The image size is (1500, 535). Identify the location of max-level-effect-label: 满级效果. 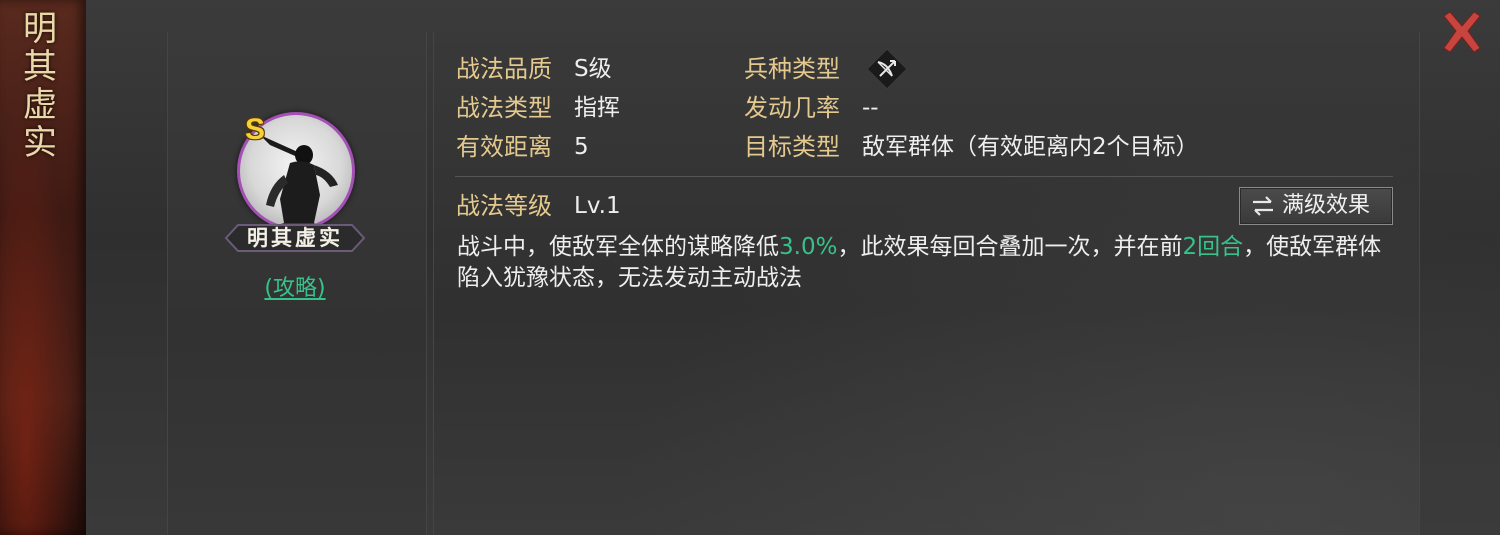
(1326, 205).